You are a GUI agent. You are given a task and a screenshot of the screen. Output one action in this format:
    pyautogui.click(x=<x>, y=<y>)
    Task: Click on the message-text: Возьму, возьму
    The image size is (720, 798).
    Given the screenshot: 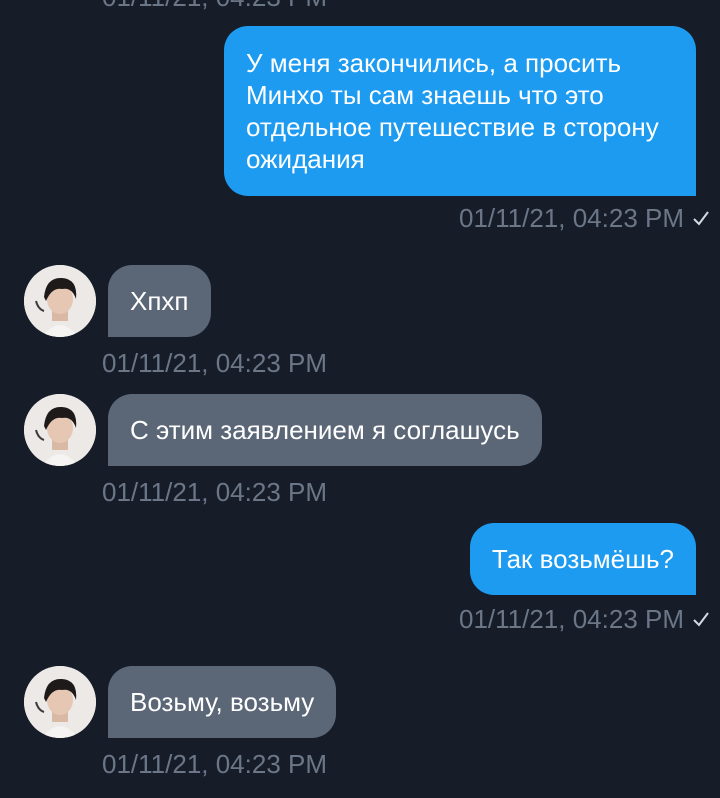 What is the action you would take?
    pyautogui.click(x=222, y=702)
    